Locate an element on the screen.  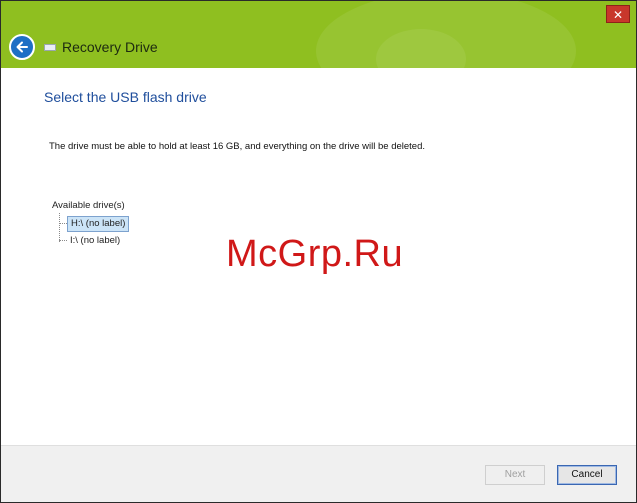
close-icon: ✕ is located at coordinates (618, 15).